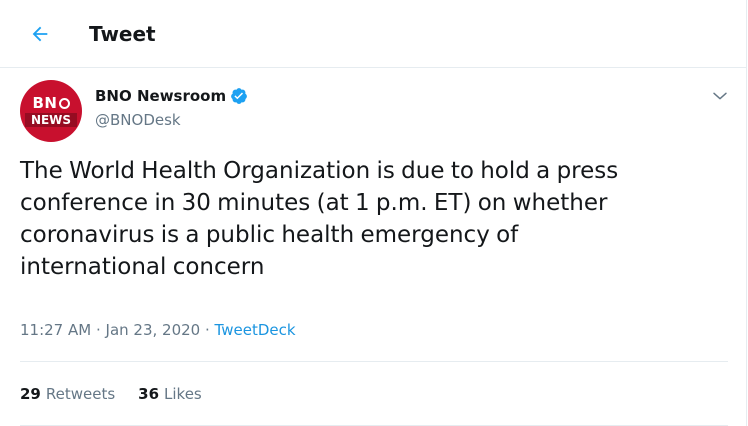  What do you see at coordinates (183, 394) in the screenshot?
I see `likes-label: Likes` at bounding box center [183, 394].